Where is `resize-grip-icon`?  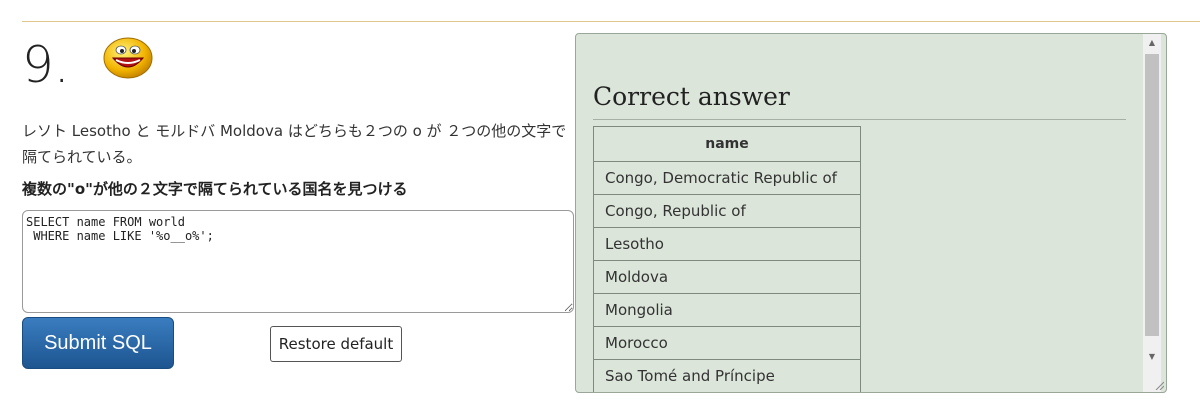
resize-grip-icon is located at coordinates (1159, 385).